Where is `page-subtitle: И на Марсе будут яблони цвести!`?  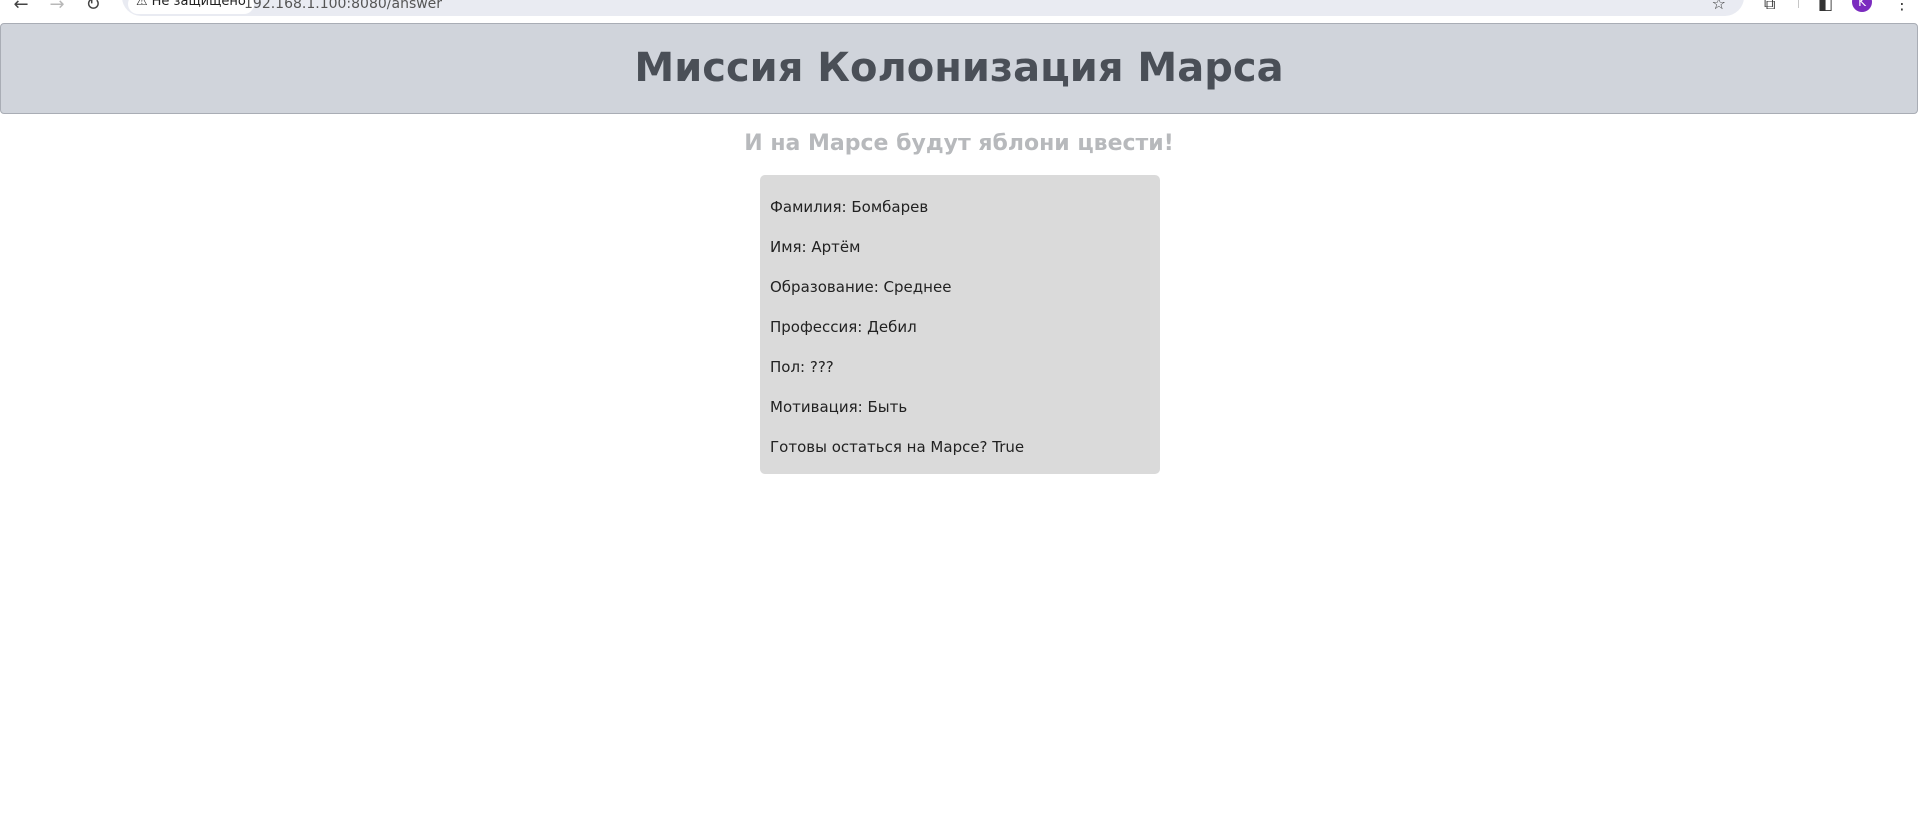 page-subtitle: И на Марсе будут яблони цвести! is located at coordinates (959, 143).